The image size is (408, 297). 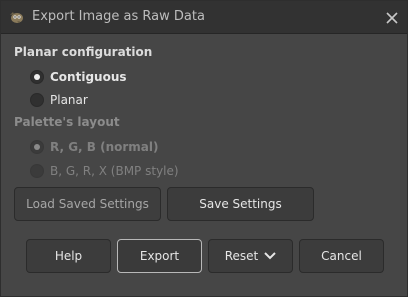 I want to click on reset-label: Reset, so click(x=241, y=256).